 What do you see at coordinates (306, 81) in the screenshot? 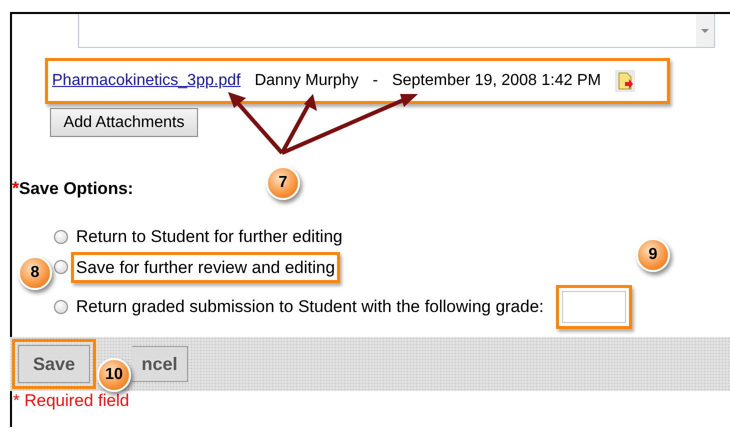
I see `author-name: Danny Murphy` at bounding box center [306, 81].